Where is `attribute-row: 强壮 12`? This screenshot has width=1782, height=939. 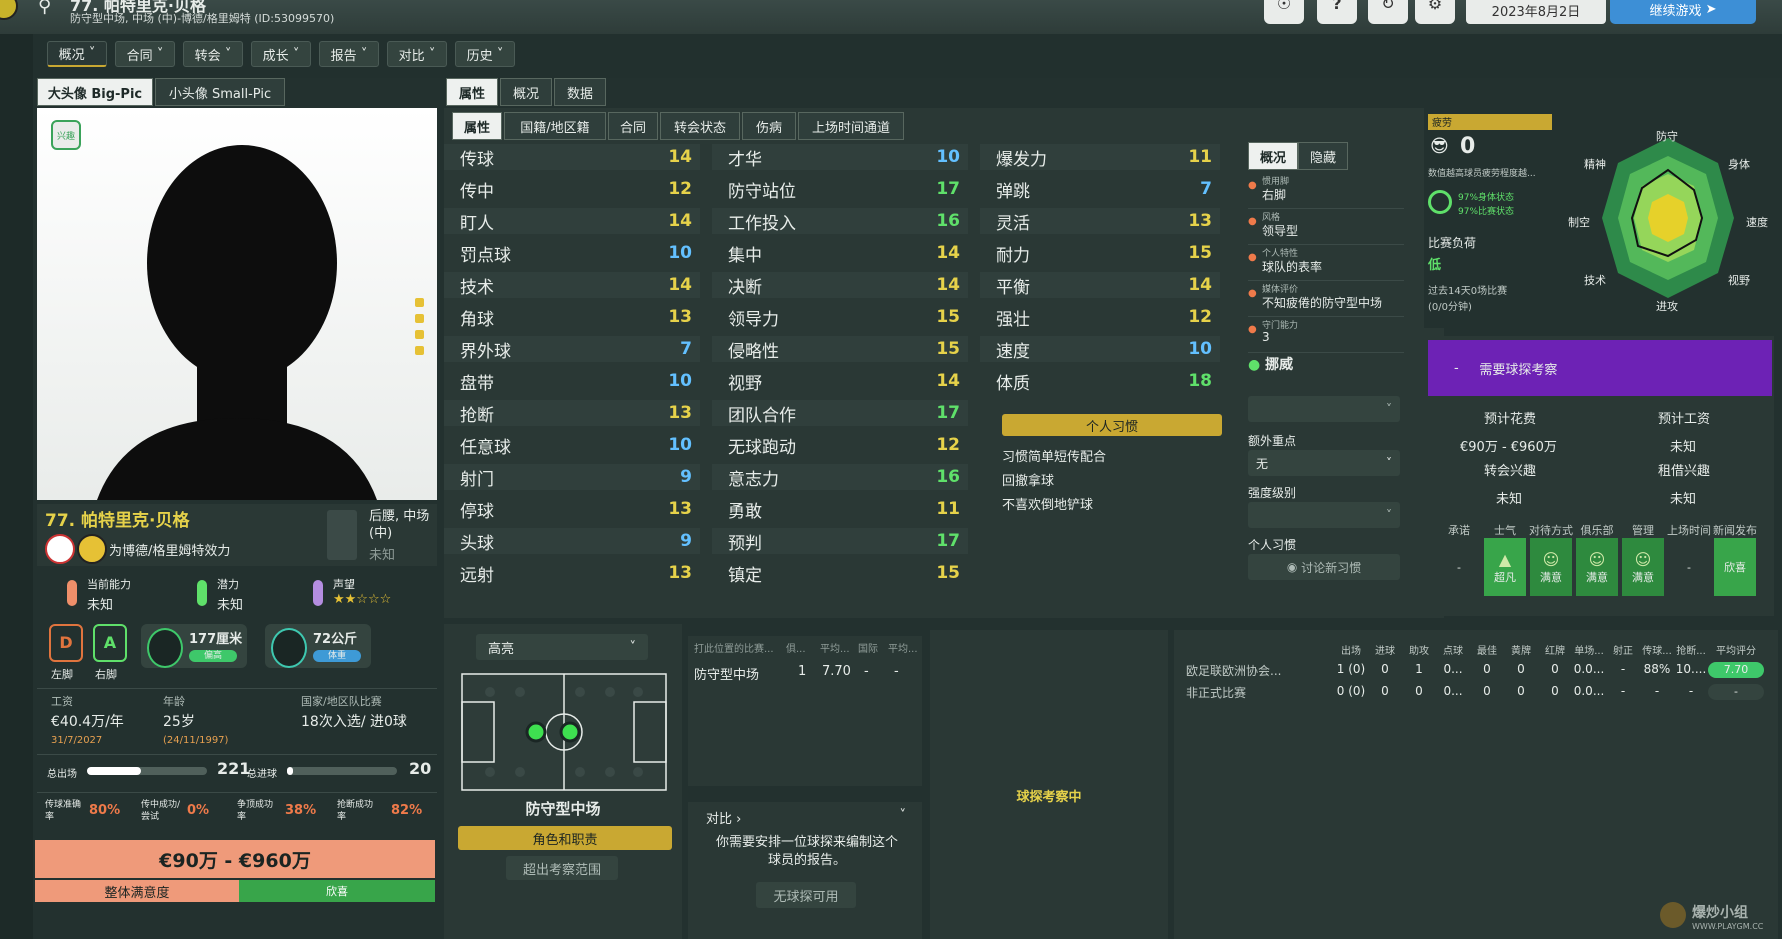
attribute-row: 强壮 12 is located at coordinates (1100, 317).